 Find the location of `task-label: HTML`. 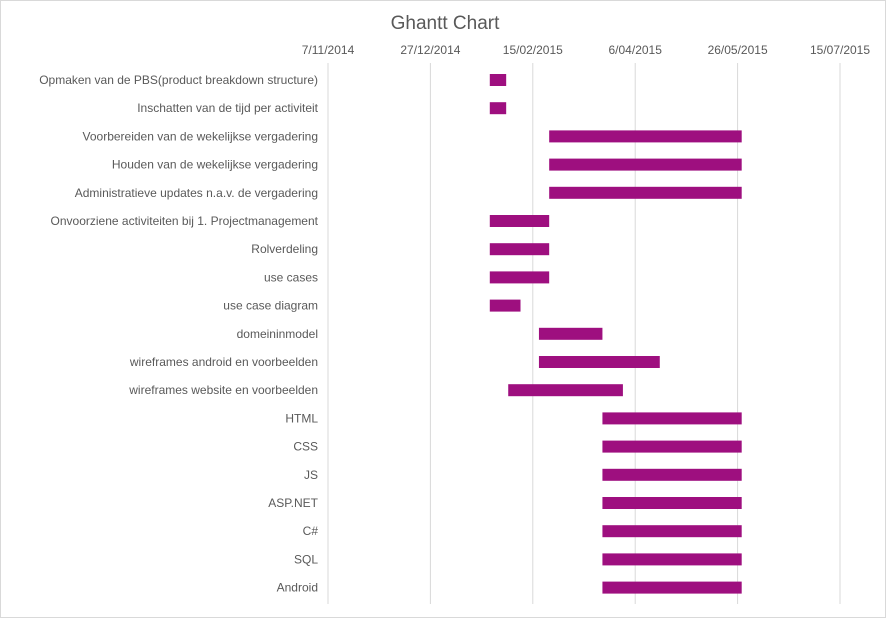

task-label: HTML is located at coordinates (301, 418).